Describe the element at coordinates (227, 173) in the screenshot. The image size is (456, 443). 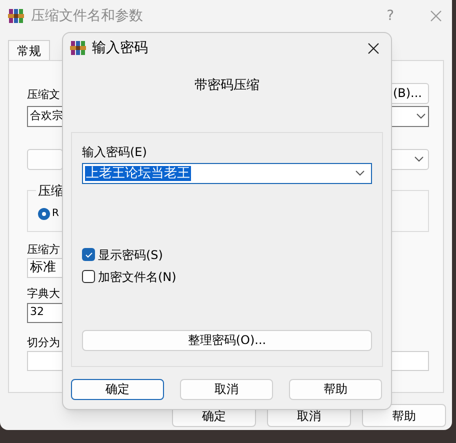
I see `password-field: 上老王论坛当老王` at that location.